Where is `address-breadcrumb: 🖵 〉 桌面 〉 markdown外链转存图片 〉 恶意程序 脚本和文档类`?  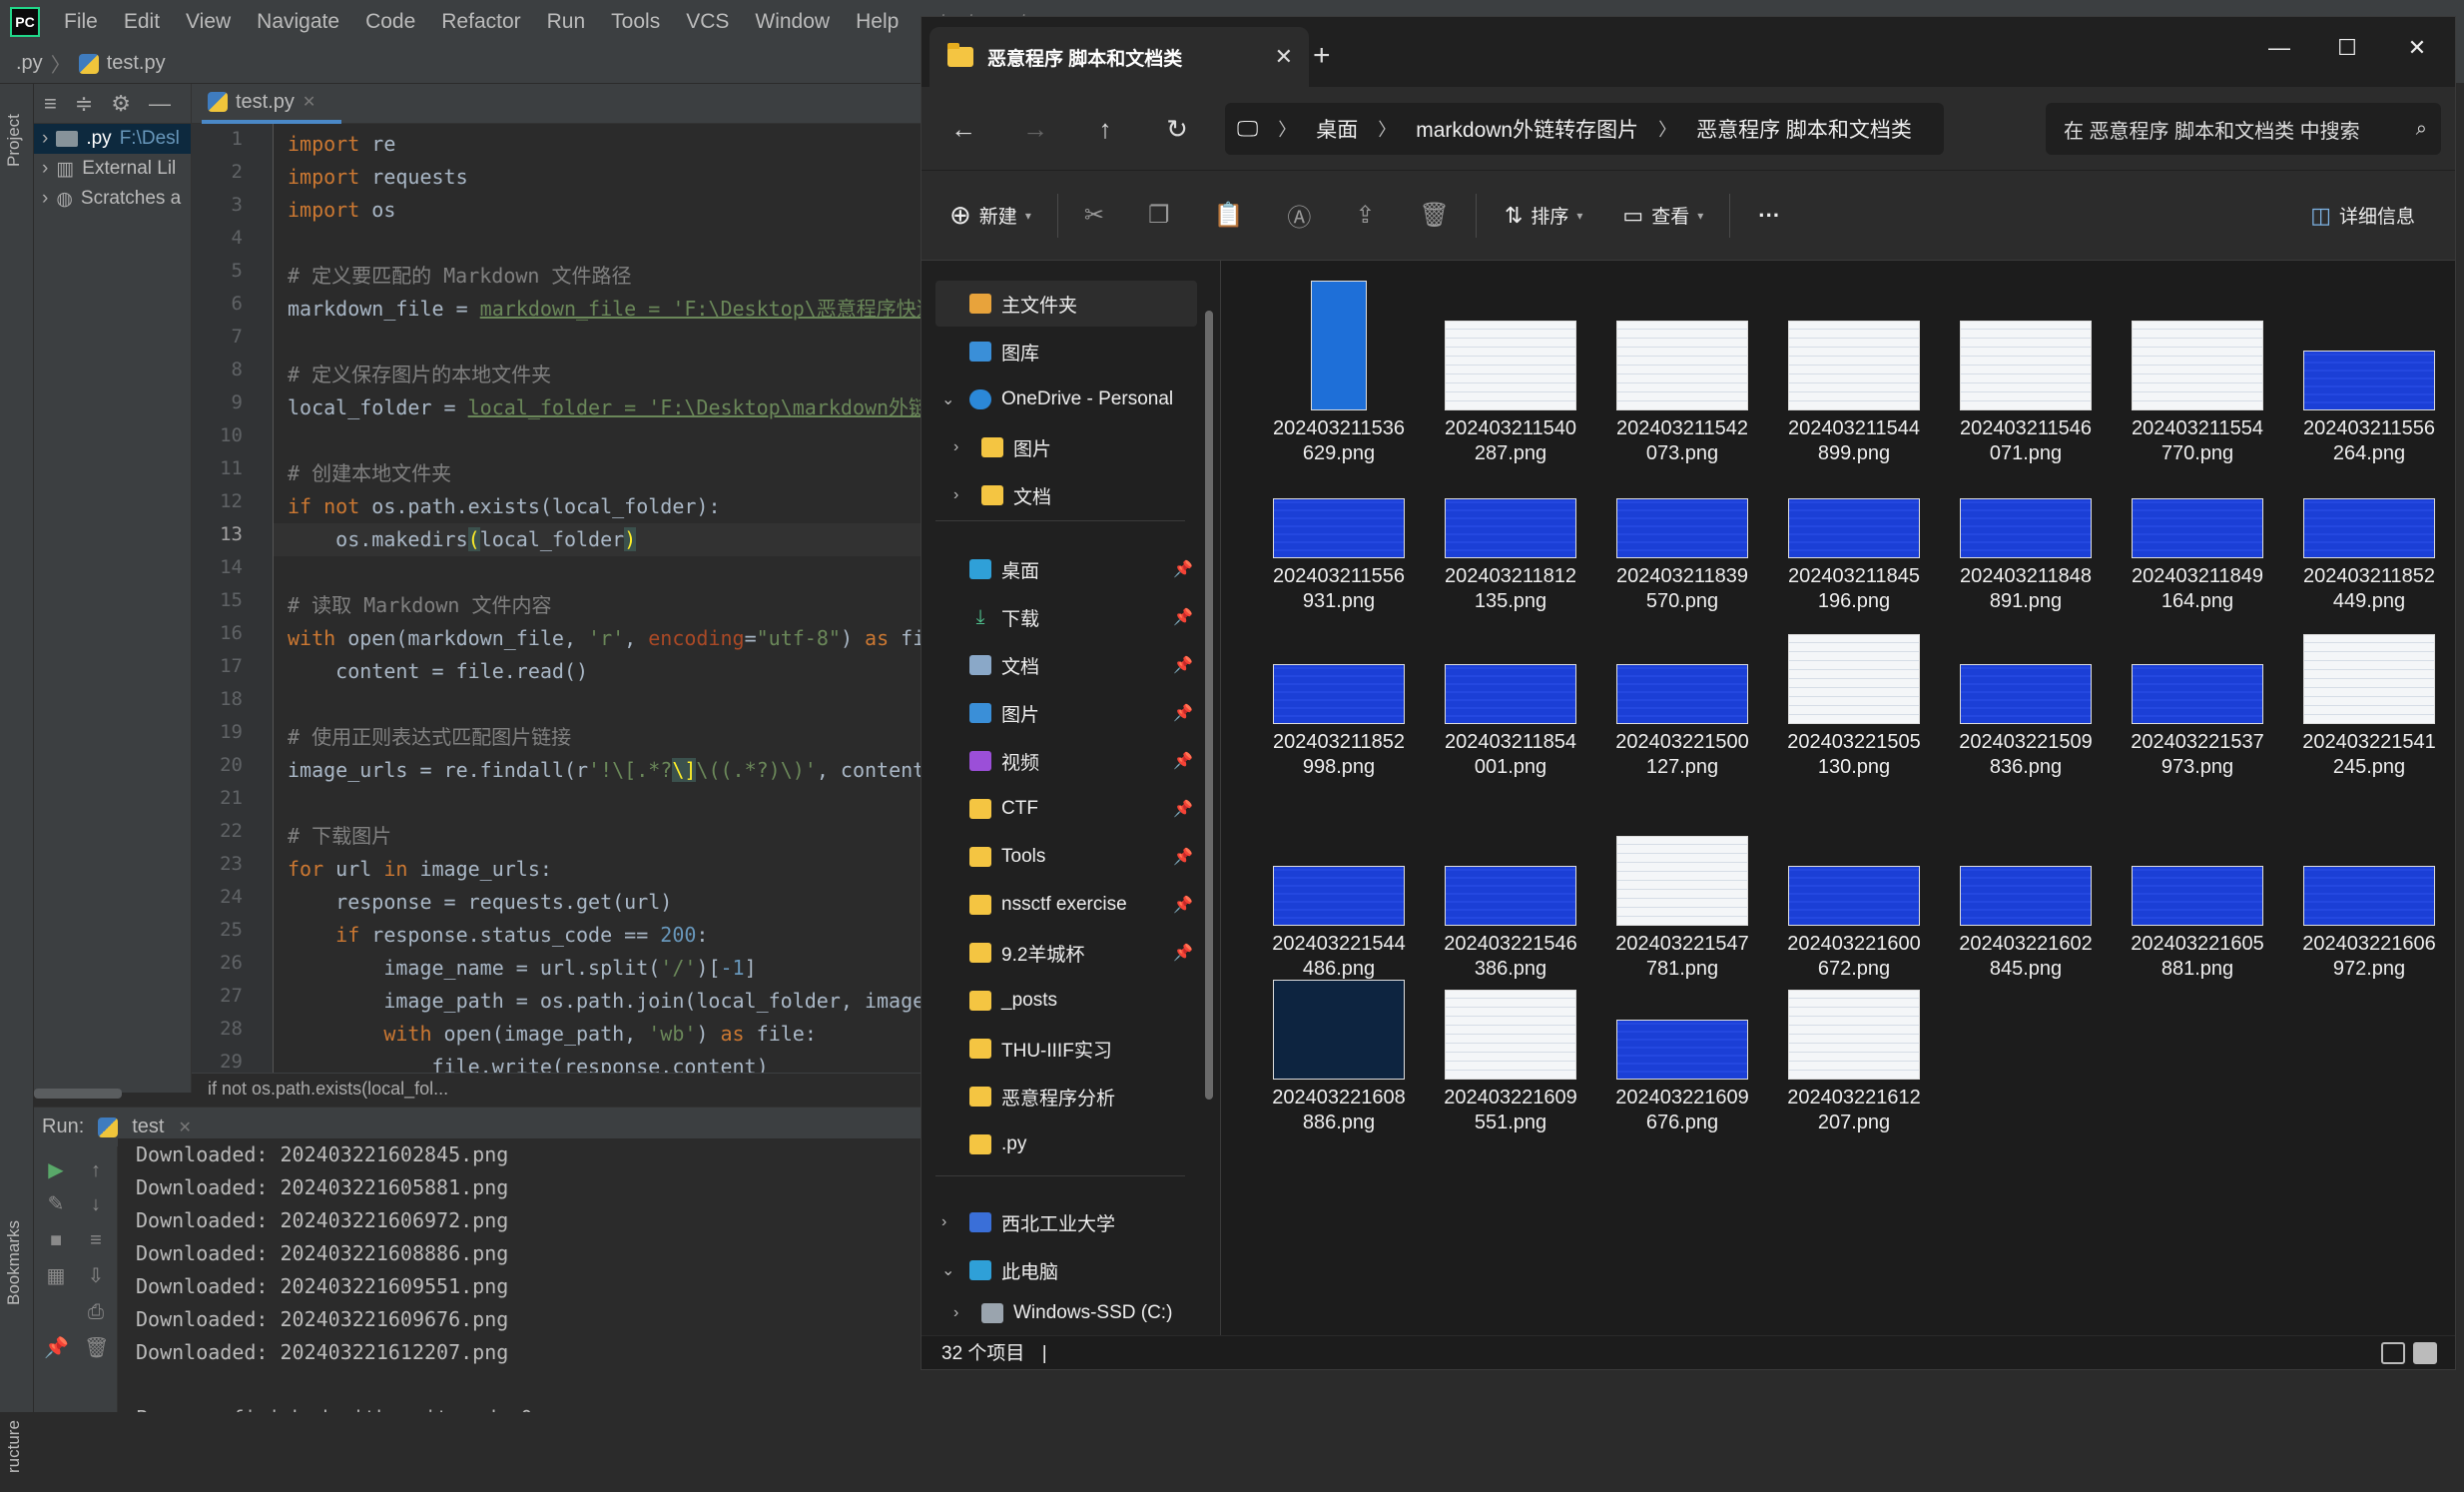 address-breadcrumb: 🖵 〉 桌面 〉 markdown外链转存图片 〉 恶意程序 脚本和文档类 is located at coordinates (1584, 129).